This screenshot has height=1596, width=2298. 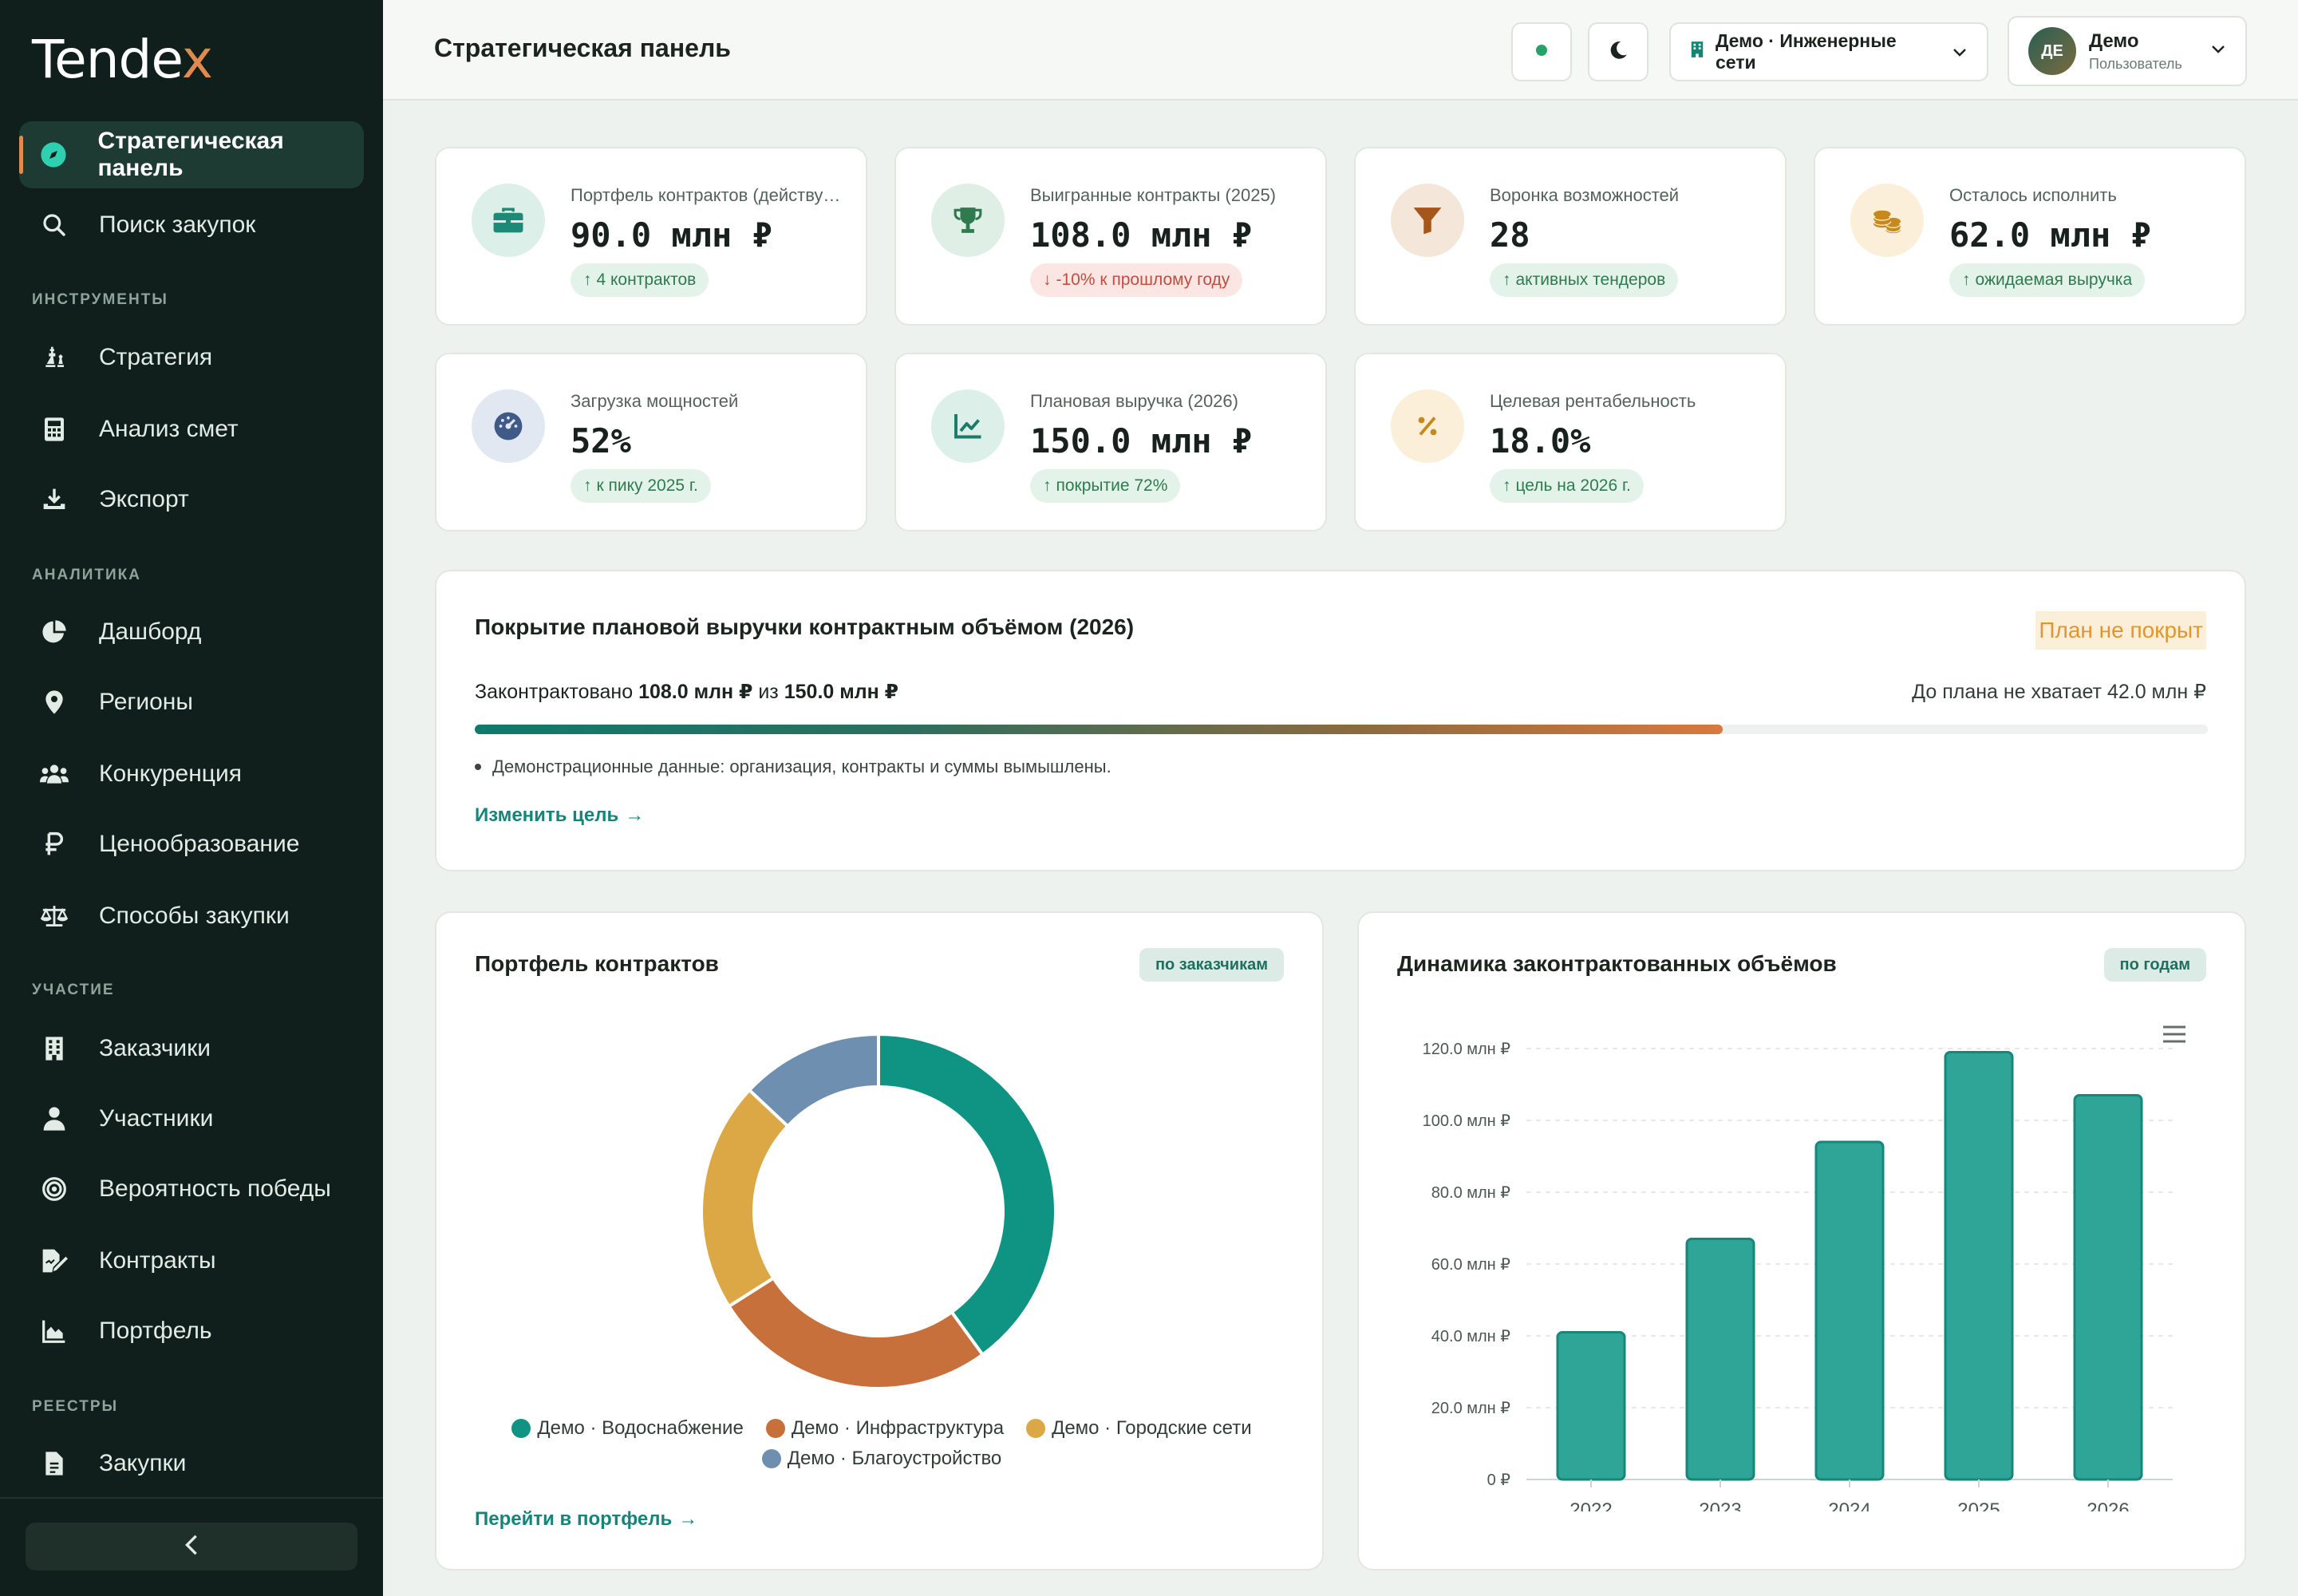 I want to click on sidebar-item-pricing: Ценообразование, so click(x=191, y=844).